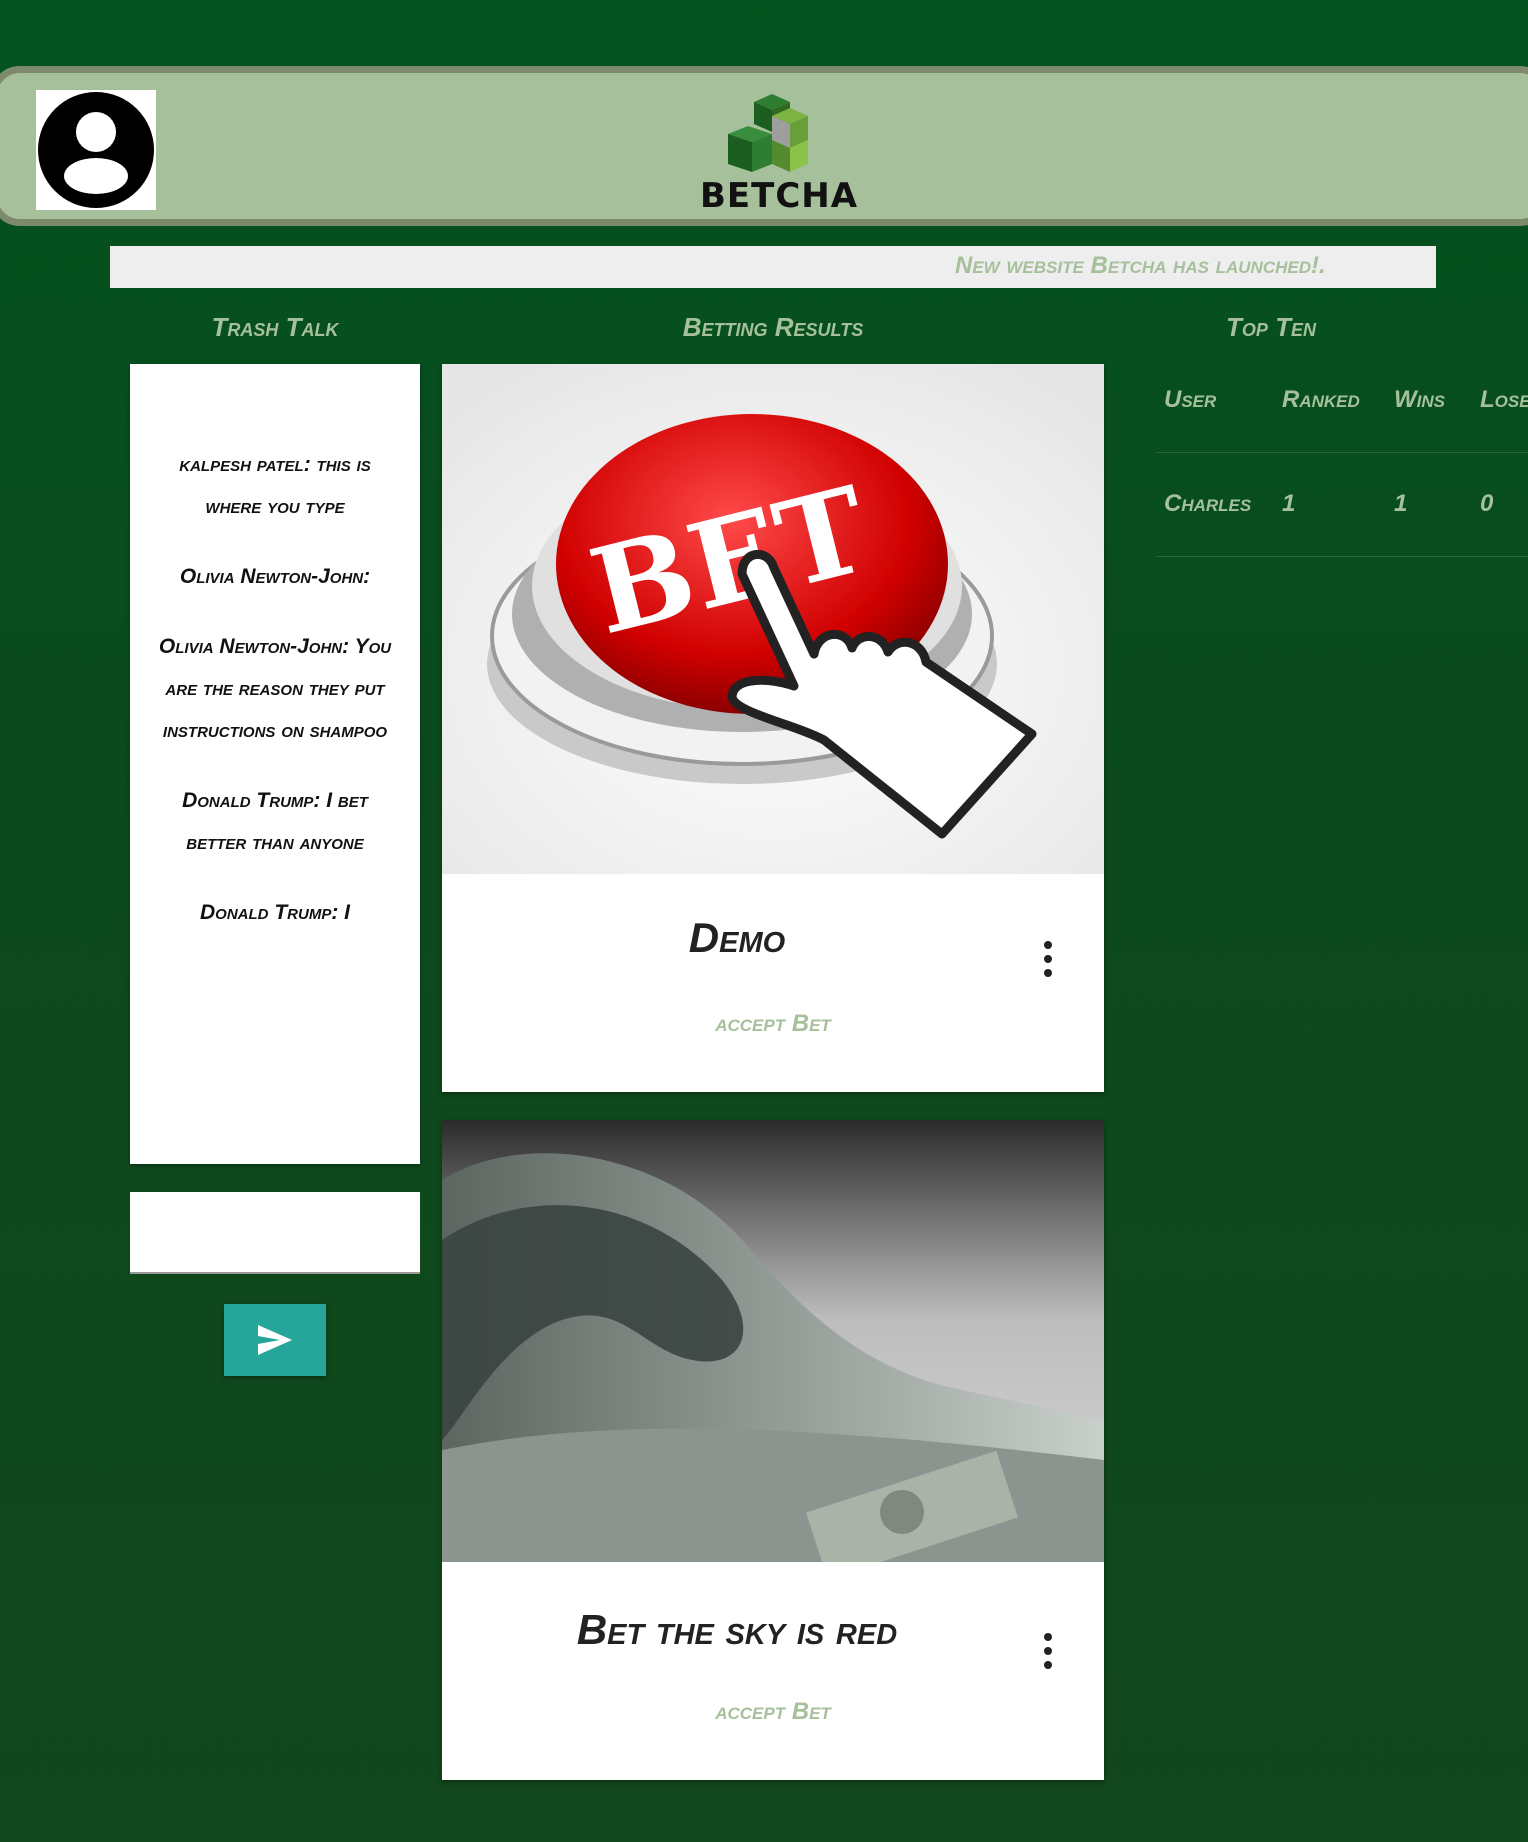 This screenshot has width=1528, height=1842. What do you see at coordinates (773, 619) in the screenshot?
I see `bet-card-image-red-button: BET` at bounding box center [773, 619].